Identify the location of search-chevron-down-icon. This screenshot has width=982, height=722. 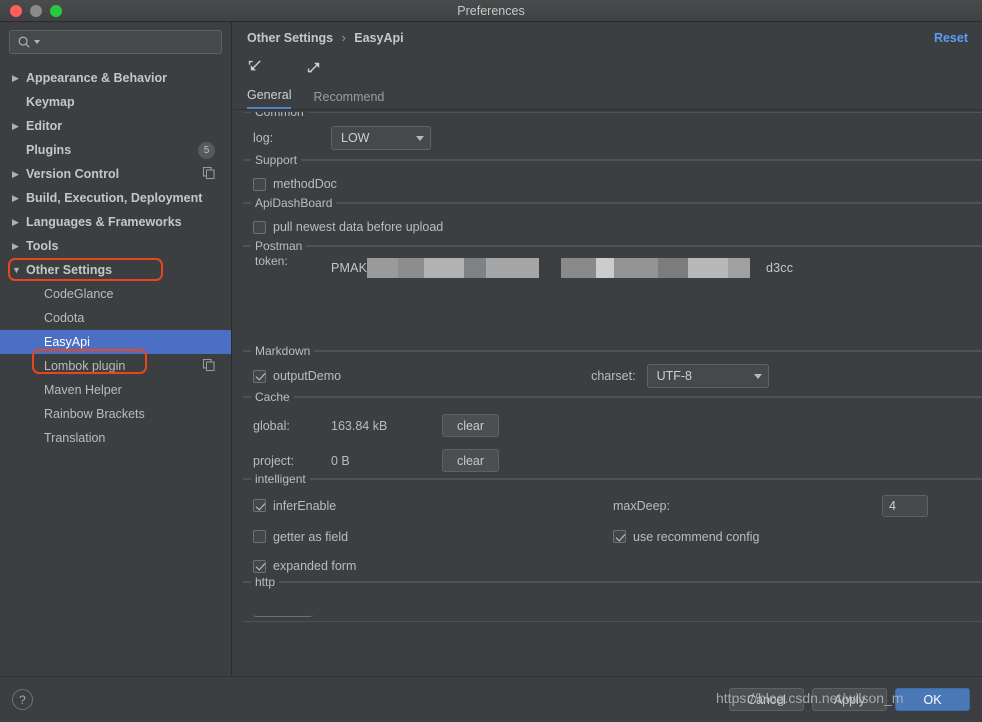
(37, 42).